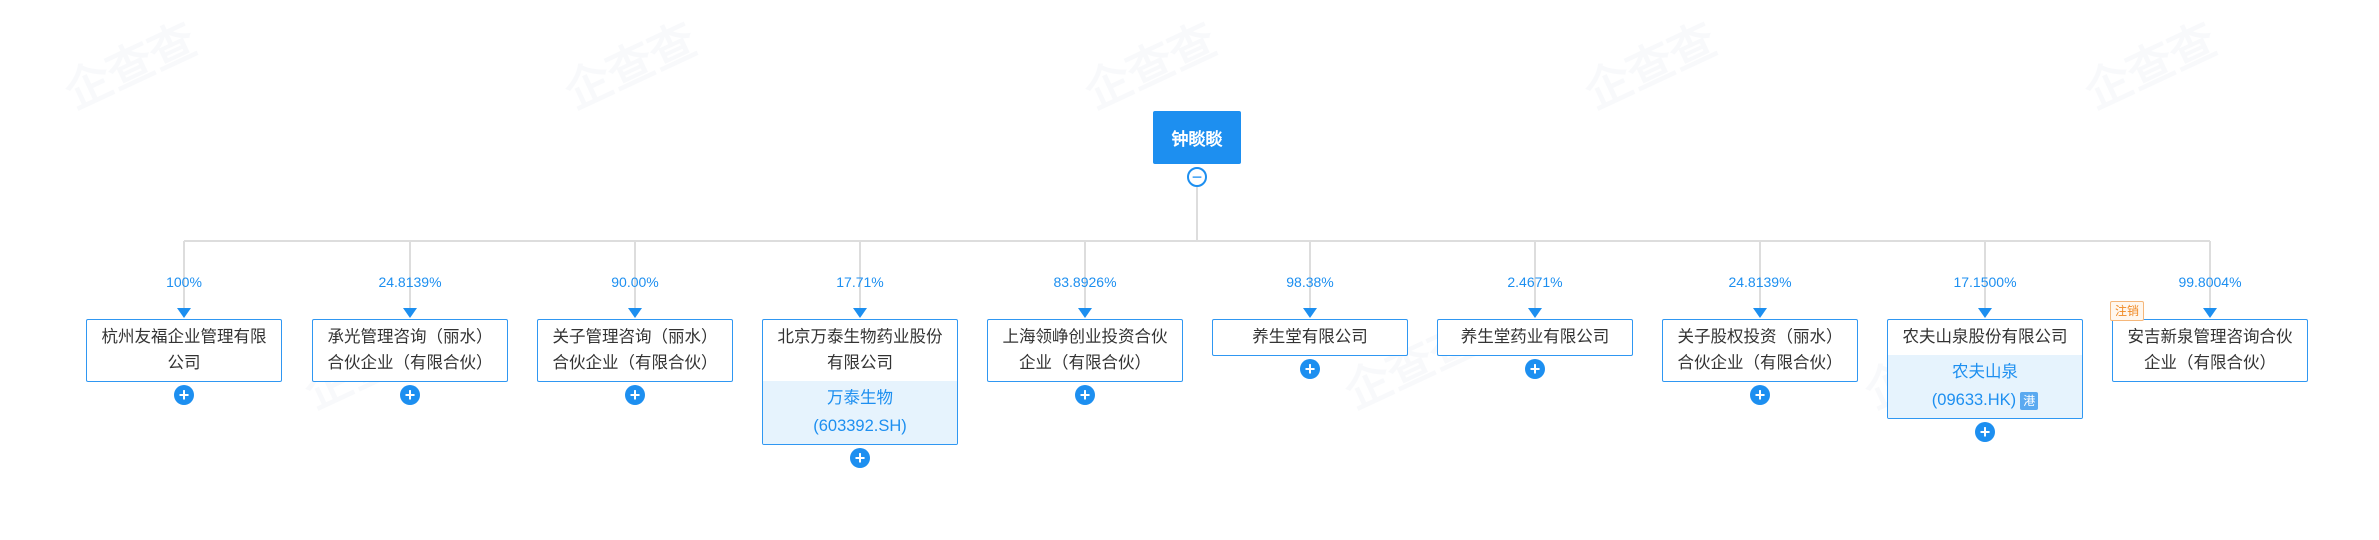  Describe the element at coordinates (635, 282) in the screenshot. I see `ownership-percent: 90.00%` at that location.